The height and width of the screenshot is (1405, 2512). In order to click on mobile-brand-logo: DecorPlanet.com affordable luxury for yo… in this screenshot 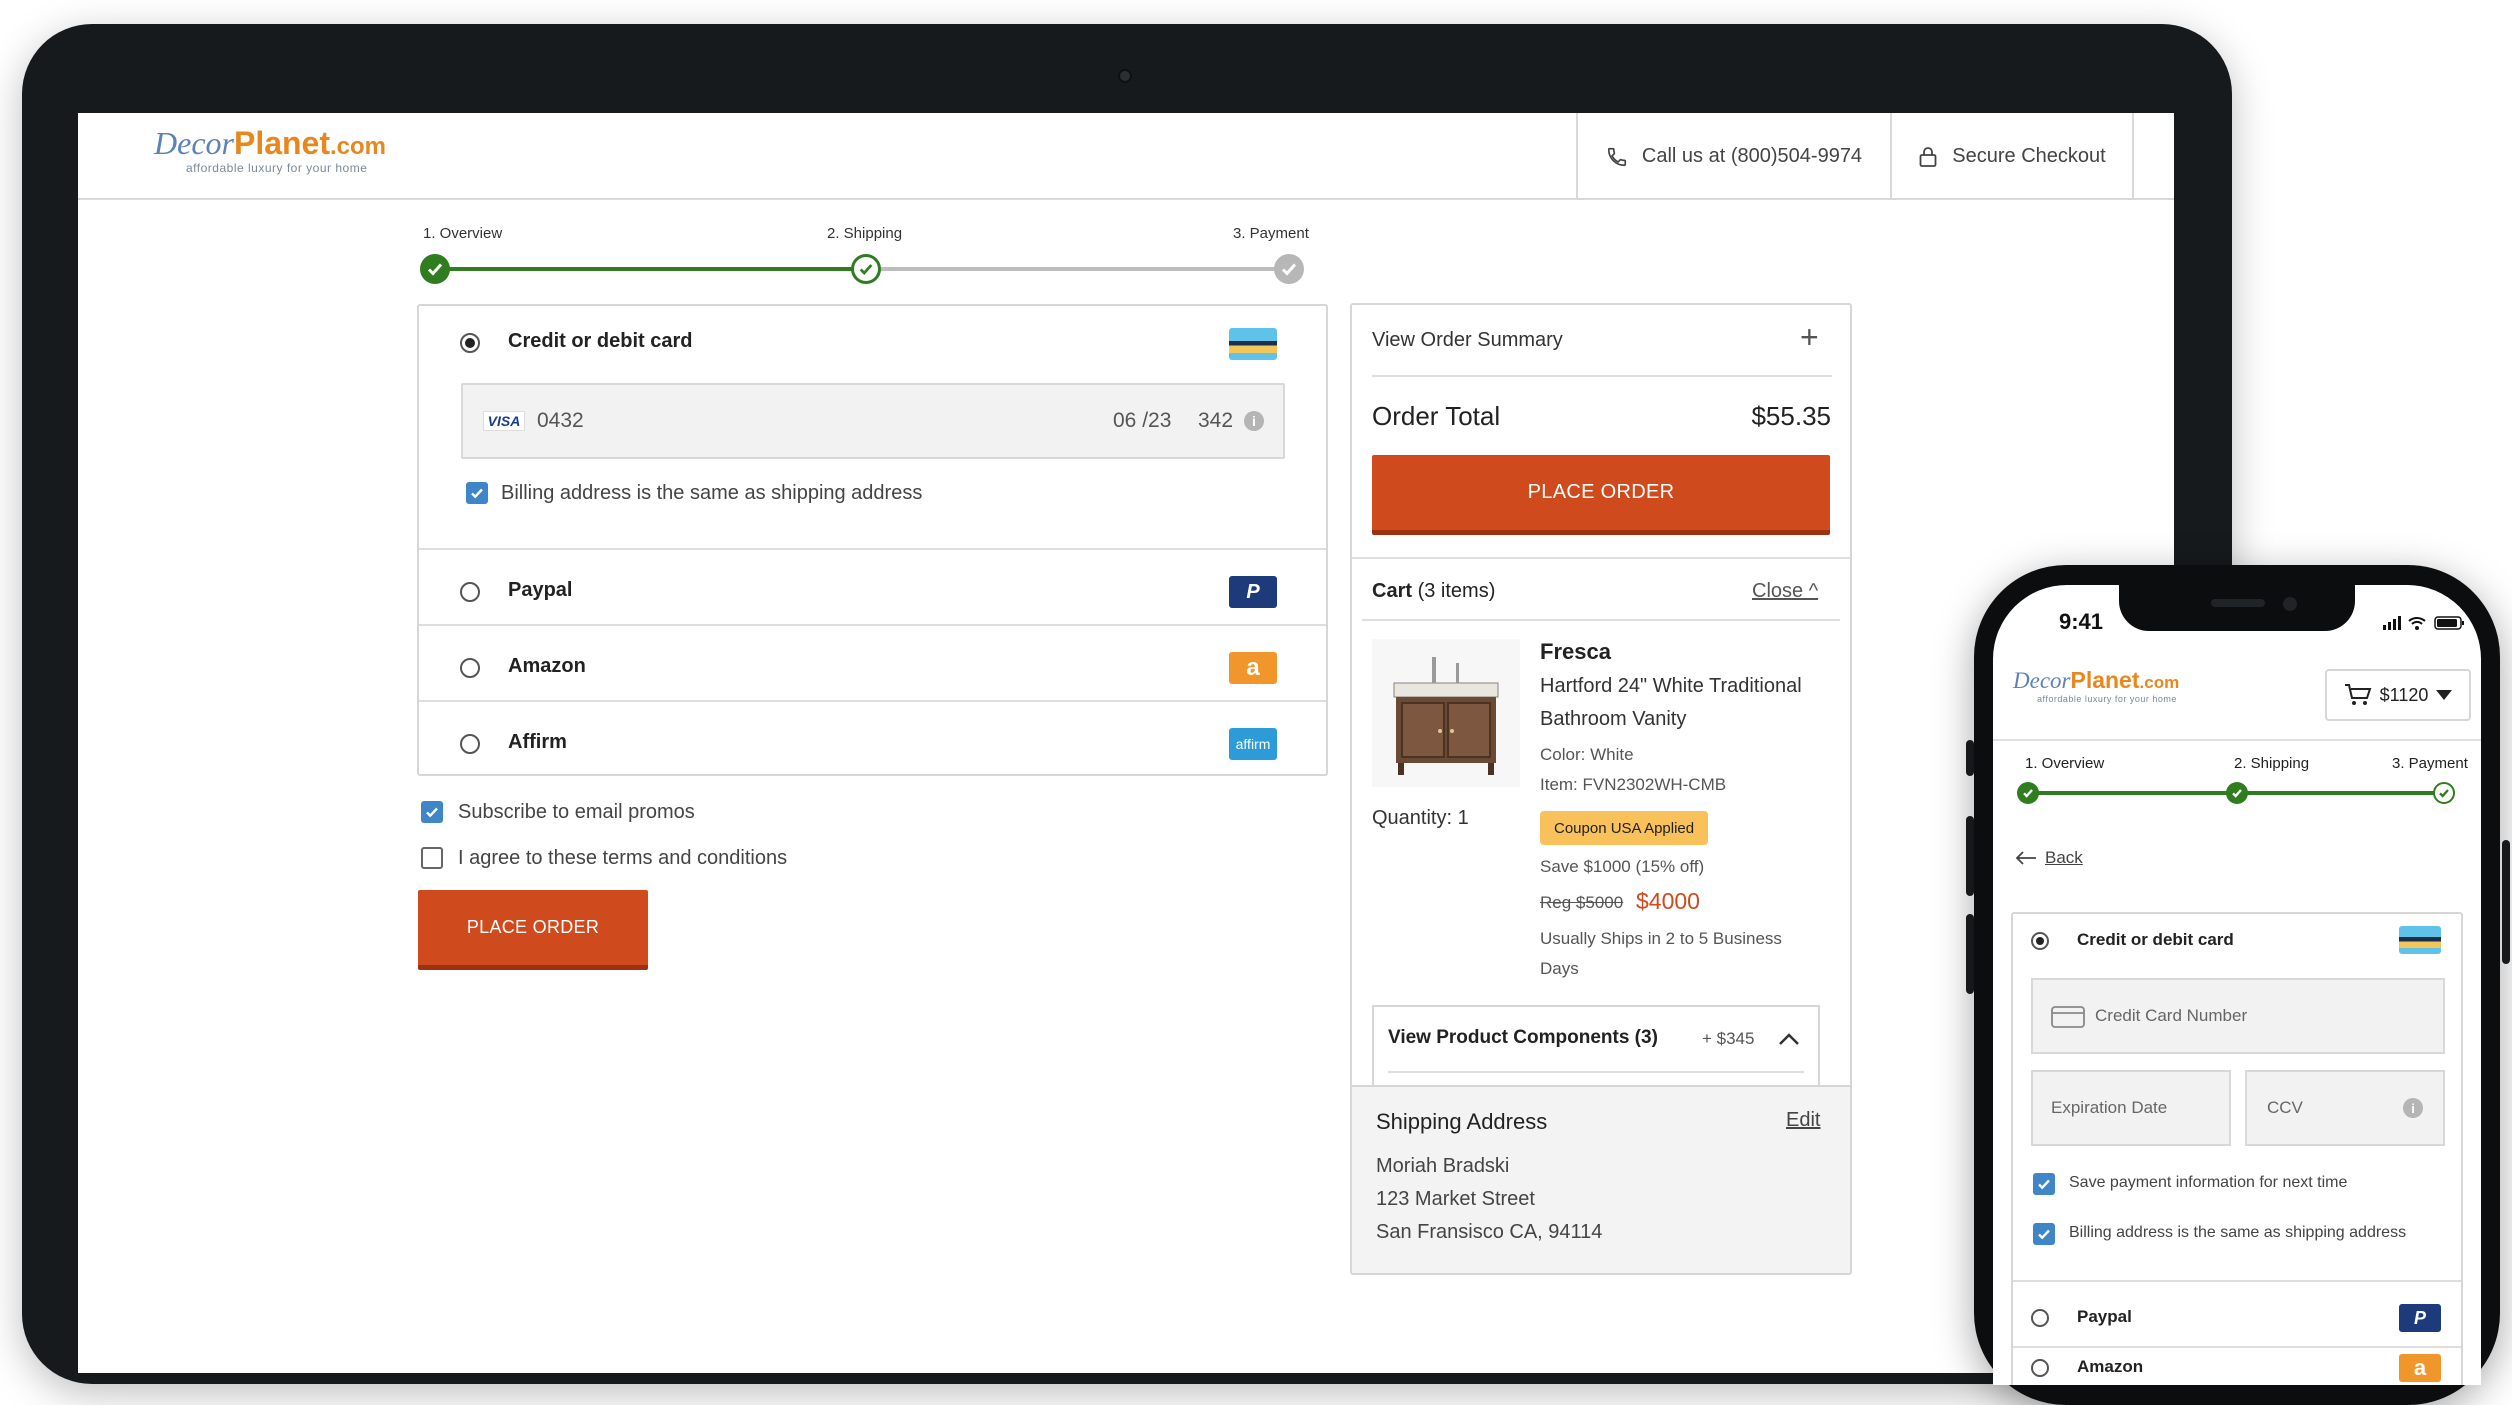, I will do `click(2096, 686)`.